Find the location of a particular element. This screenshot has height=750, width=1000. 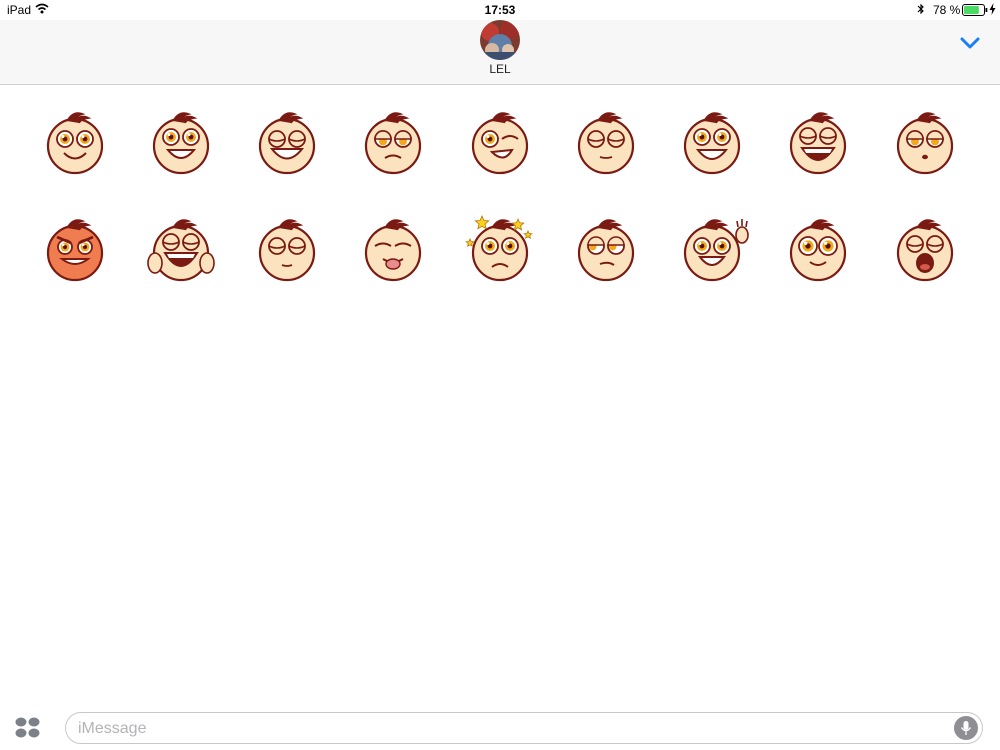

bluetooth-icon is located at coordinates (921, 10).